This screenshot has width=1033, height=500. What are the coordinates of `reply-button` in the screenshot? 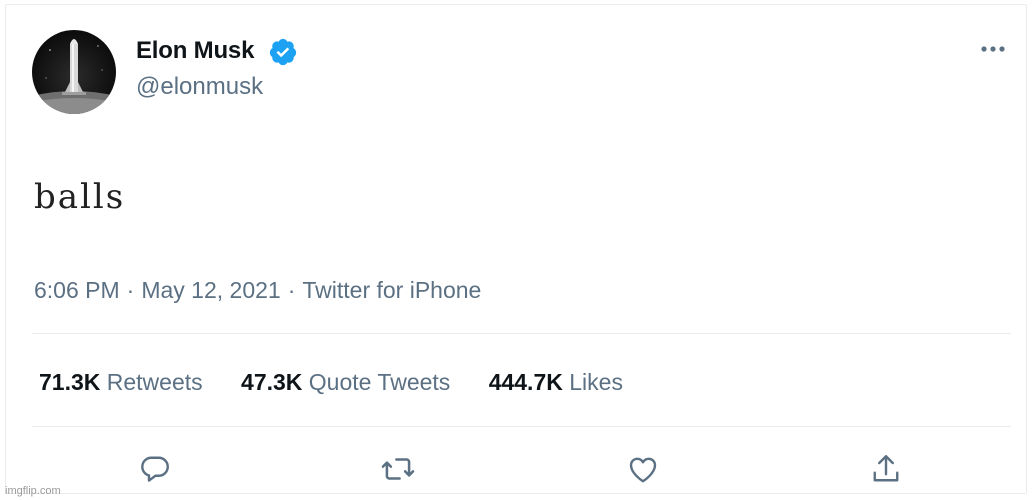 It's located at (155, 469).